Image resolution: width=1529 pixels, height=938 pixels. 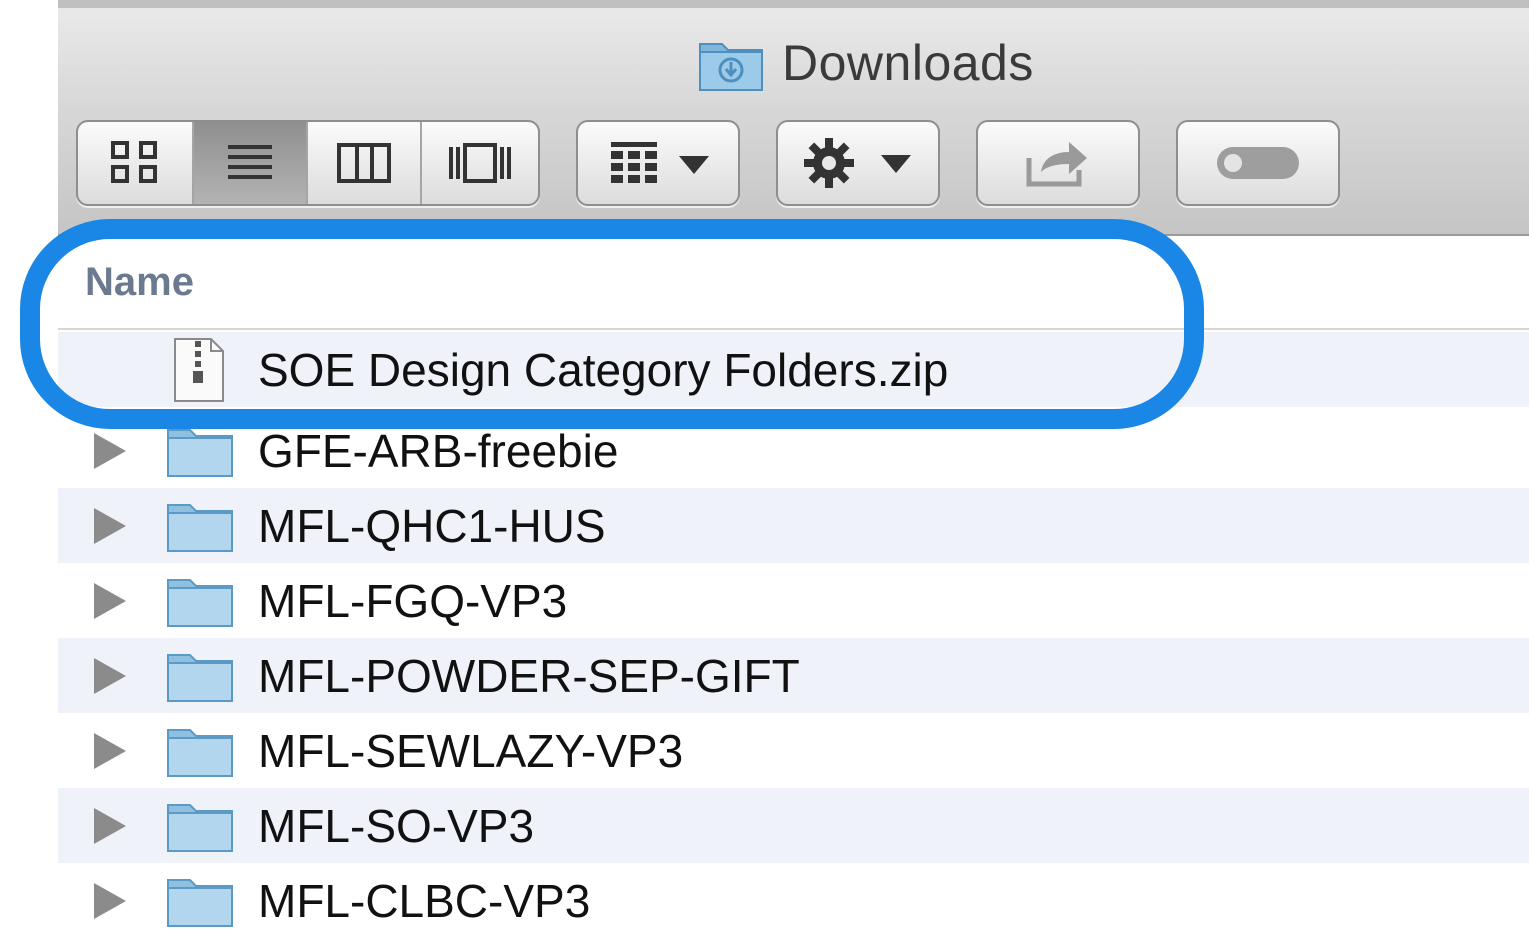 What do you see at coordinates (139, 282) in the screenshot?
I see `name-column-header: Name` at bounding box center [139, 282].